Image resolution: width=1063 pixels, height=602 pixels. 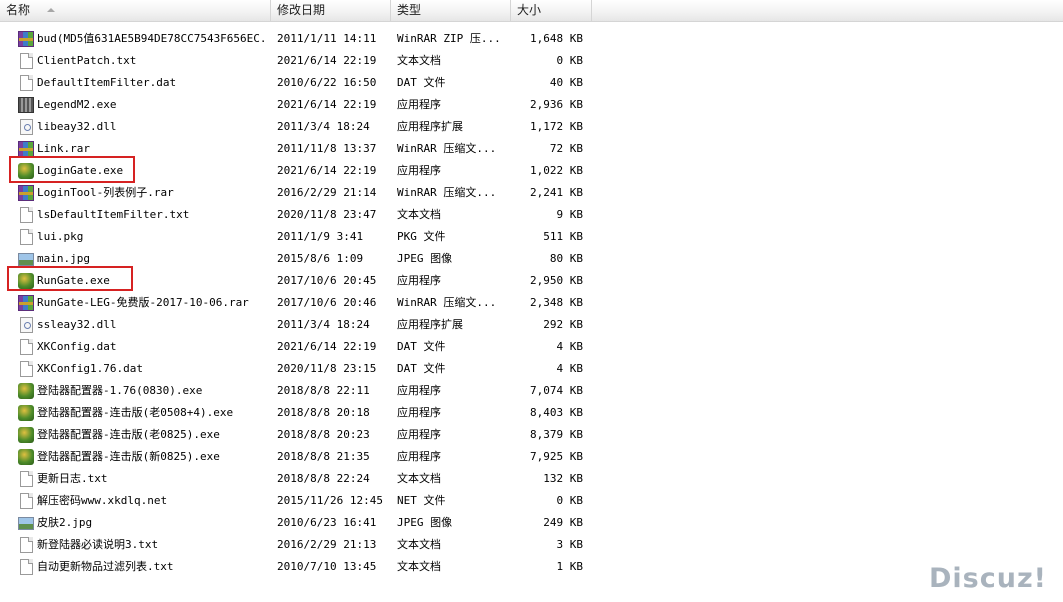 I want to click on file-row: 新登陆器必读说明3.txt 2016/2/29 21:13 文本文档 3 KB, so click(x=300, y=545).